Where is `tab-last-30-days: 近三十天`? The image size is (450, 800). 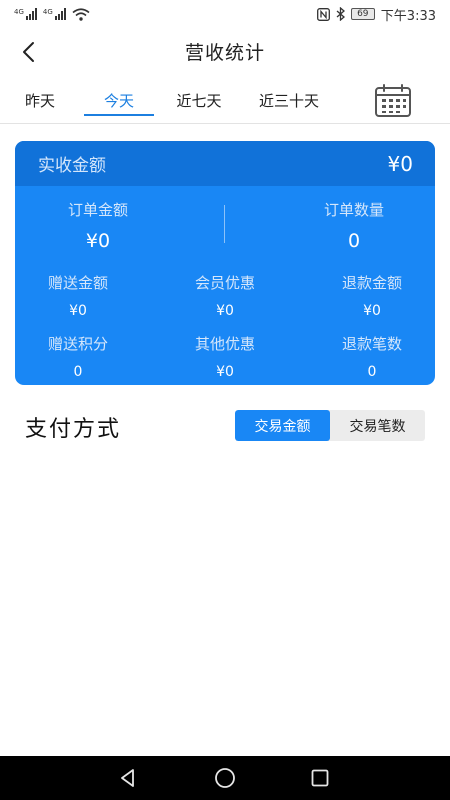 tab-last-30-days: 近三十天 is located at coordinates (289, 100).